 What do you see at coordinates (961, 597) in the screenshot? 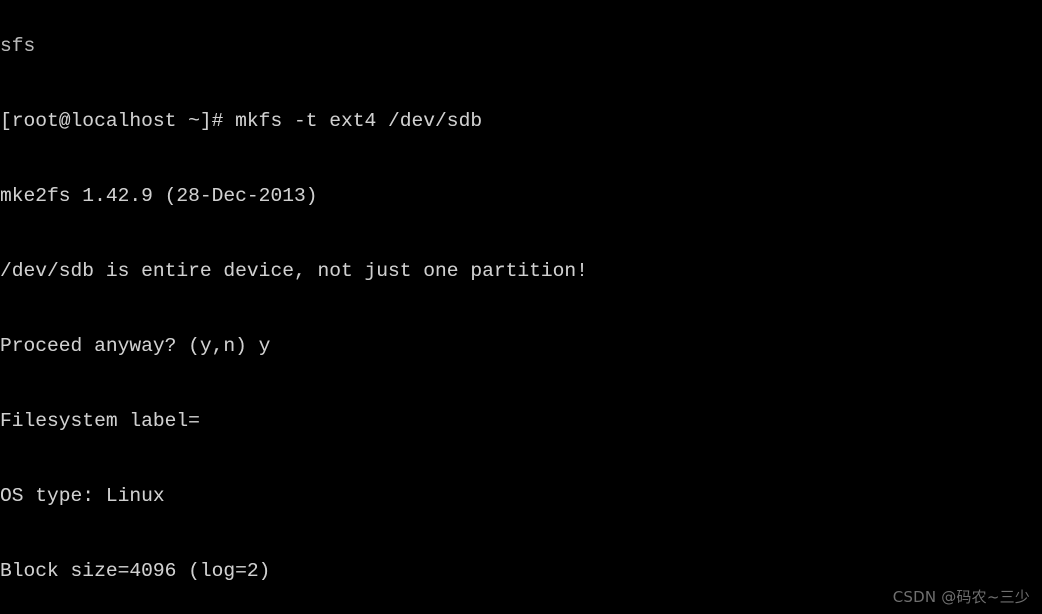
I see `csdn-watermark: CSDN @码农~三少` at bounding box center [961, 597].